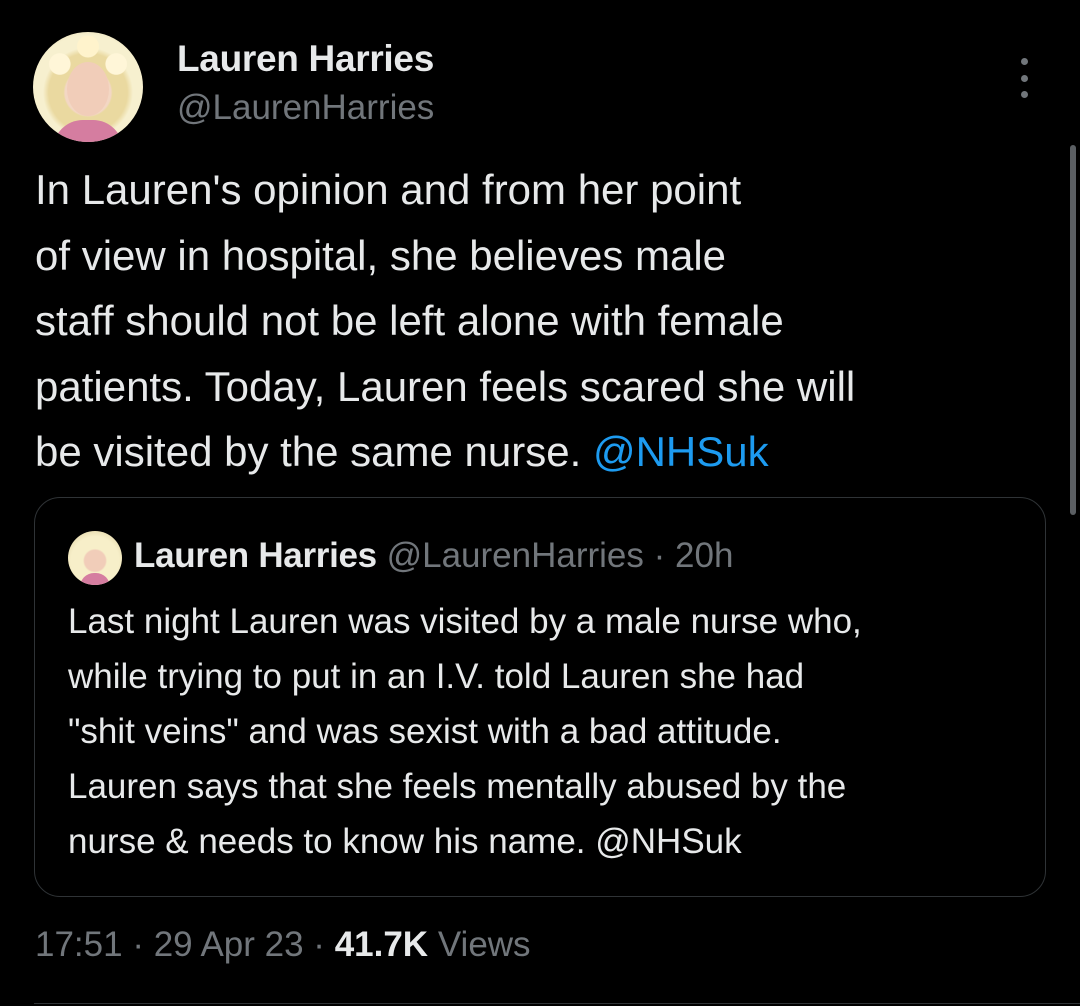  What do you see at coordinates (305, 59) in the screenshot?
I see `author-name: Lauren Harries` at bounding box center [305, 59].